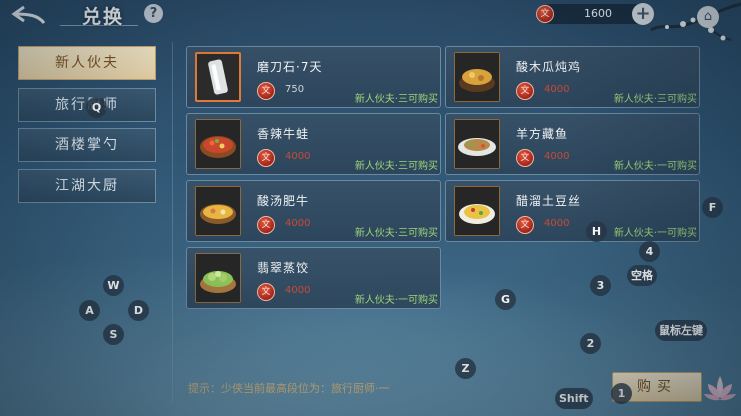 The height and width of the screenshot is (416, 741). I want to click on key-hint-g: G, so click(505, 299).